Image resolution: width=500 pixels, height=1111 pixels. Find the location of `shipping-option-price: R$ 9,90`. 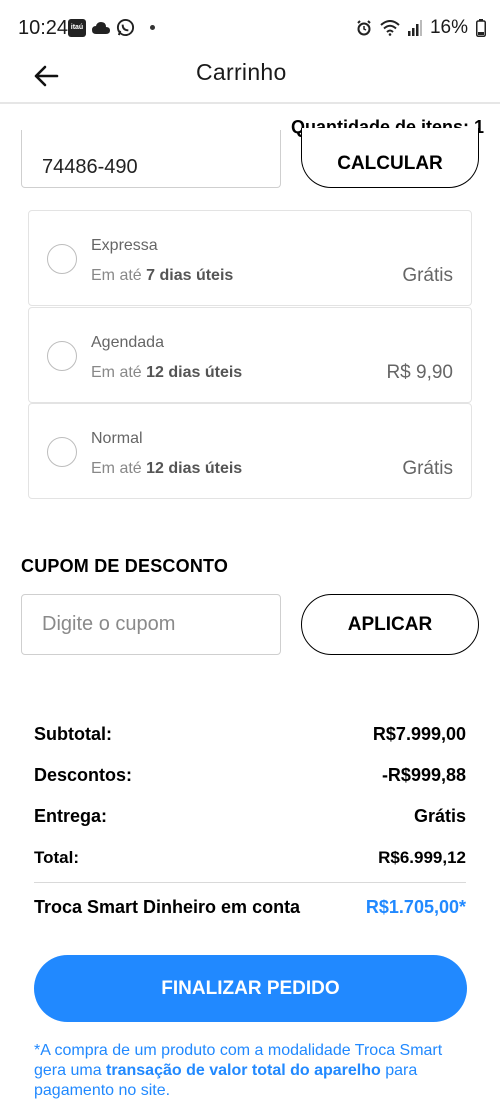

shipping-option-price: R$ 9,90 is located at coordinates (419, 372).